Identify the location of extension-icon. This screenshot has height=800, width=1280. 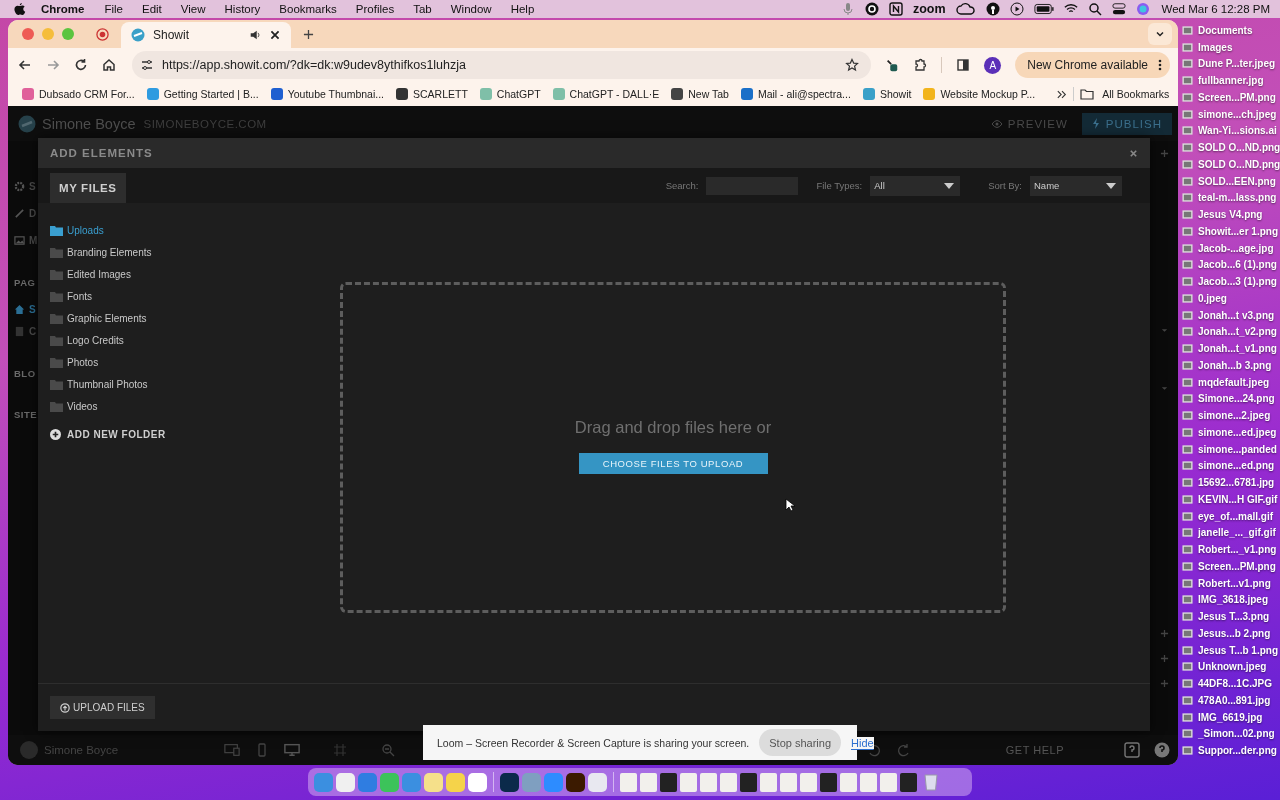
(892, 65).